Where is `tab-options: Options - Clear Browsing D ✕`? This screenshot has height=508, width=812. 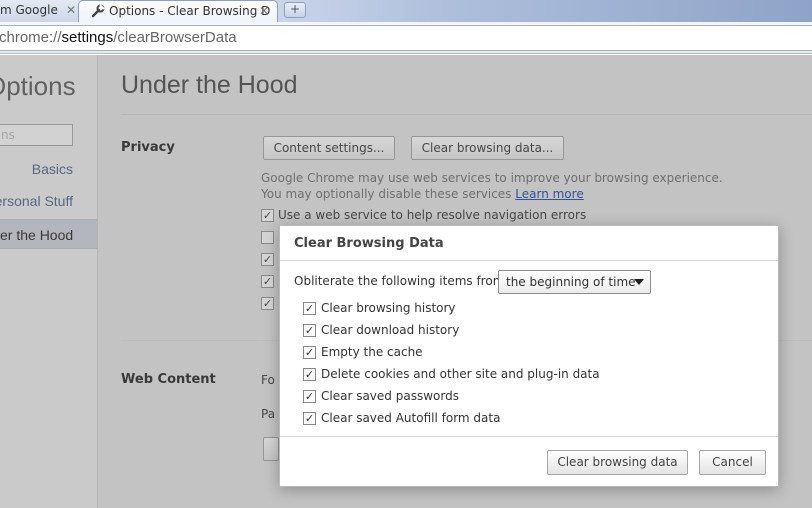
tab-options: Options - Clear Browsing D ✕ is located at coordinates (178, 11).